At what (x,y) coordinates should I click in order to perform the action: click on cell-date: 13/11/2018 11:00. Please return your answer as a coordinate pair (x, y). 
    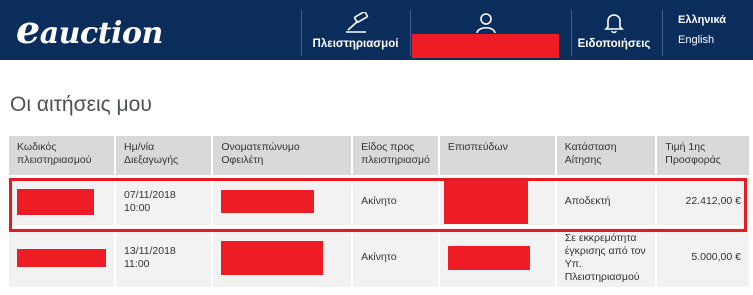
    Looking at the image, I should click on (165, 256).